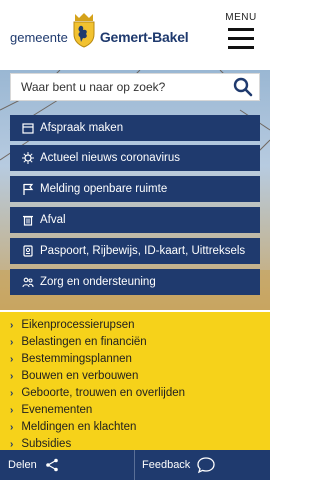 Image resolution: width=320 pixels, height=480 pixels. I want to click on trash-icon, so click(28, 220).